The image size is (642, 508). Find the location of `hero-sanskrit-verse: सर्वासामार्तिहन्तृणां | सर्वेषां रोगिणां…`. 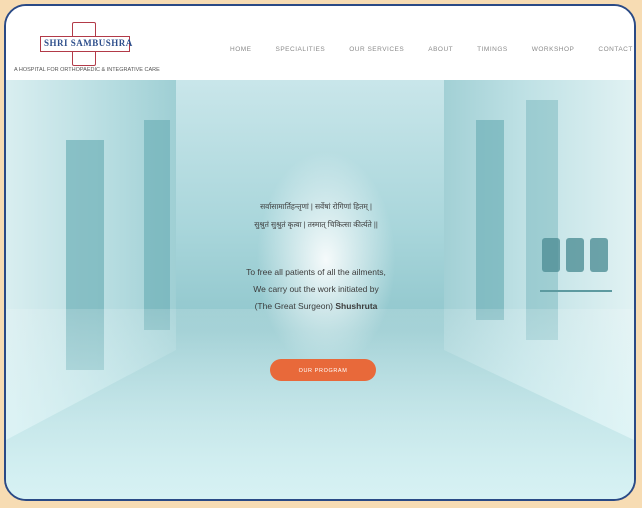

hero-sanskrit-verse: सर्वासामार्तिहन्तृणां | सर्वेषां रोगिणां… is located at coordinates (316, 216).